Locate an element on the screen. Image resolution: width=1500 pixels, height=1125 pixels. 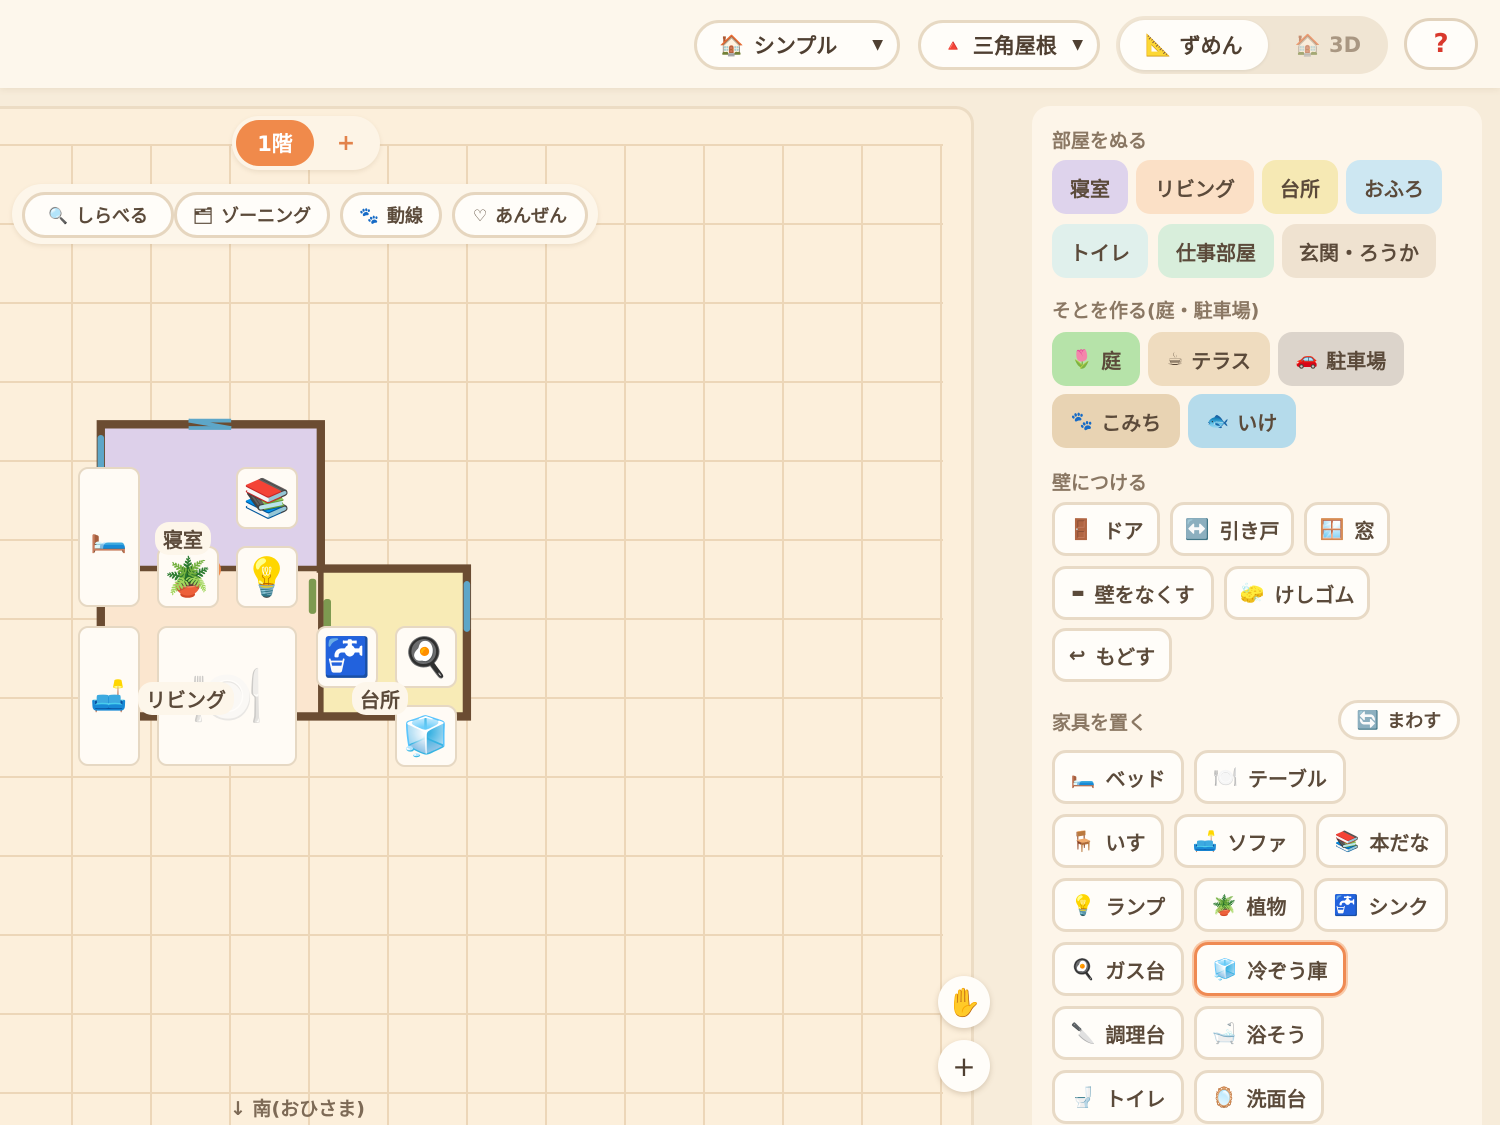
furniture-label: 浴そう is located at coordinates (1276, 1034).